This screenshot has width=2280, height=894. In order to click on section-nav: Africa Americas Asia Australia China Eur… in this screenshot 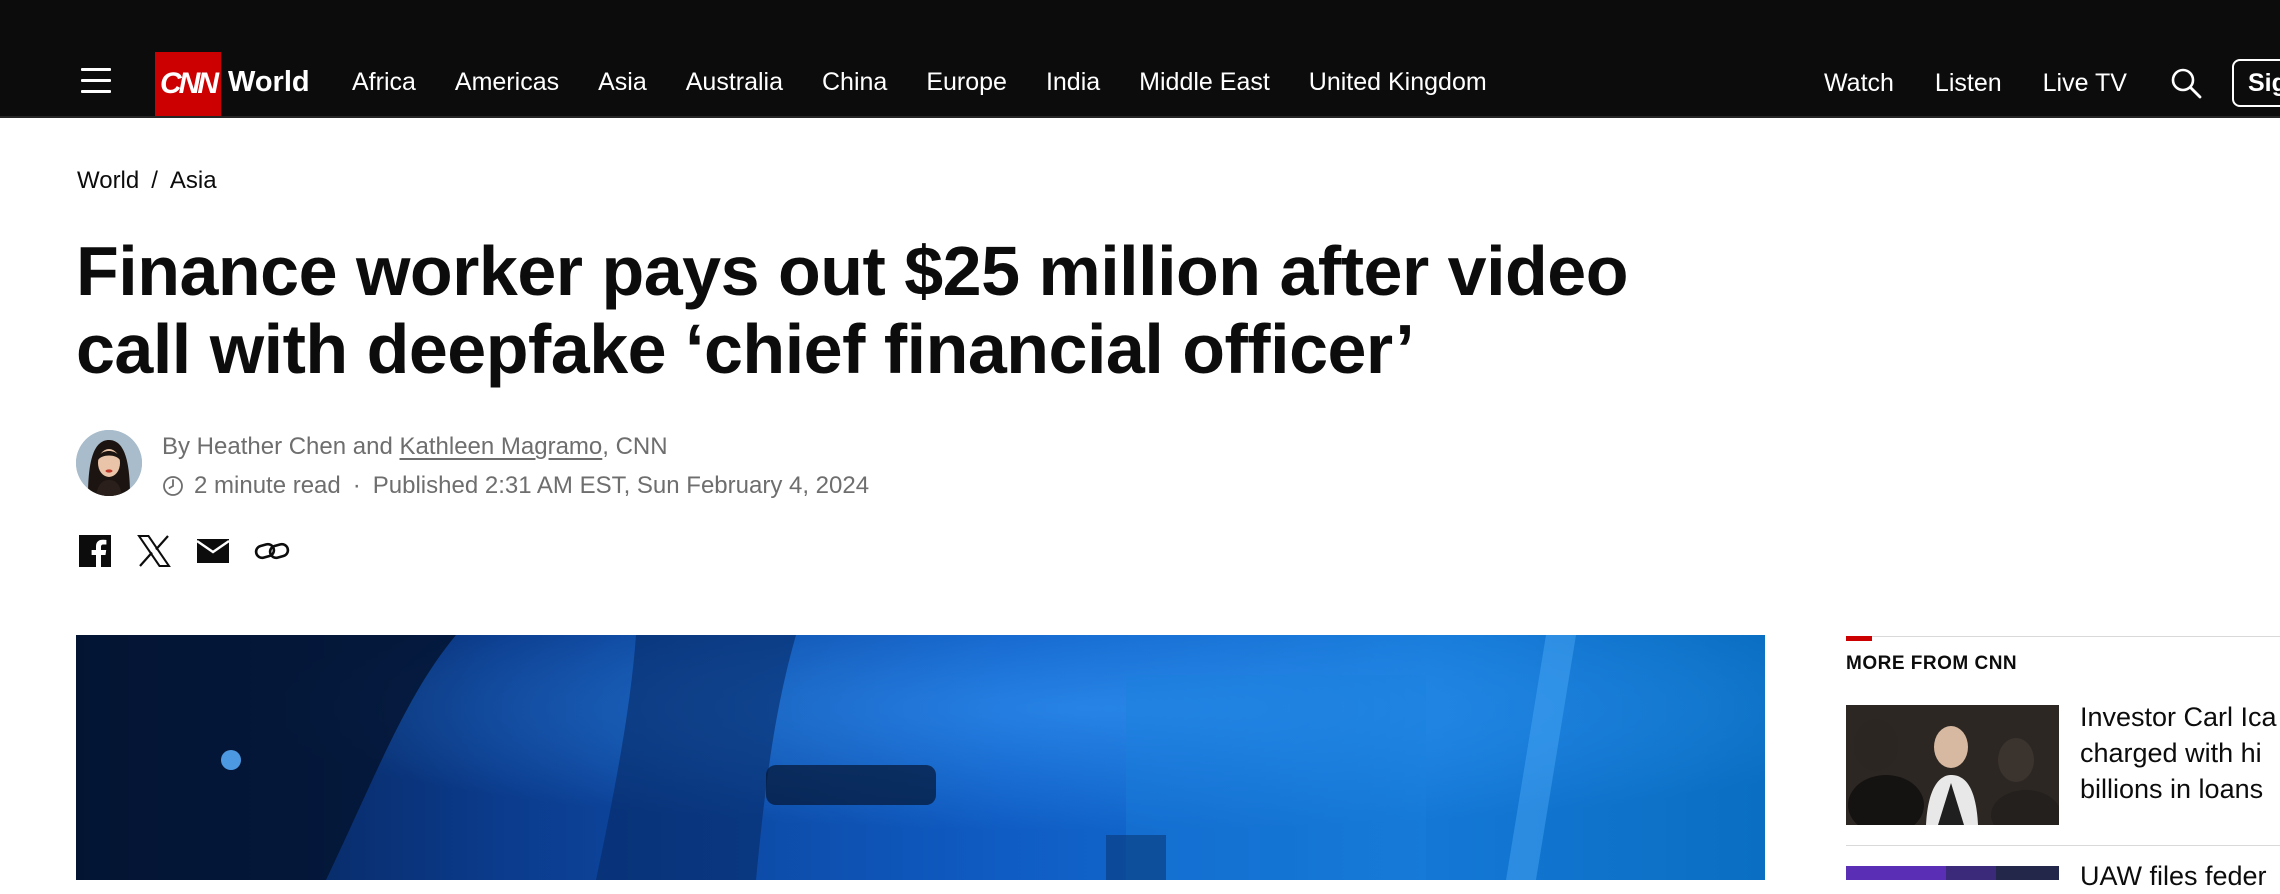, I will do `click(939, 82)`.